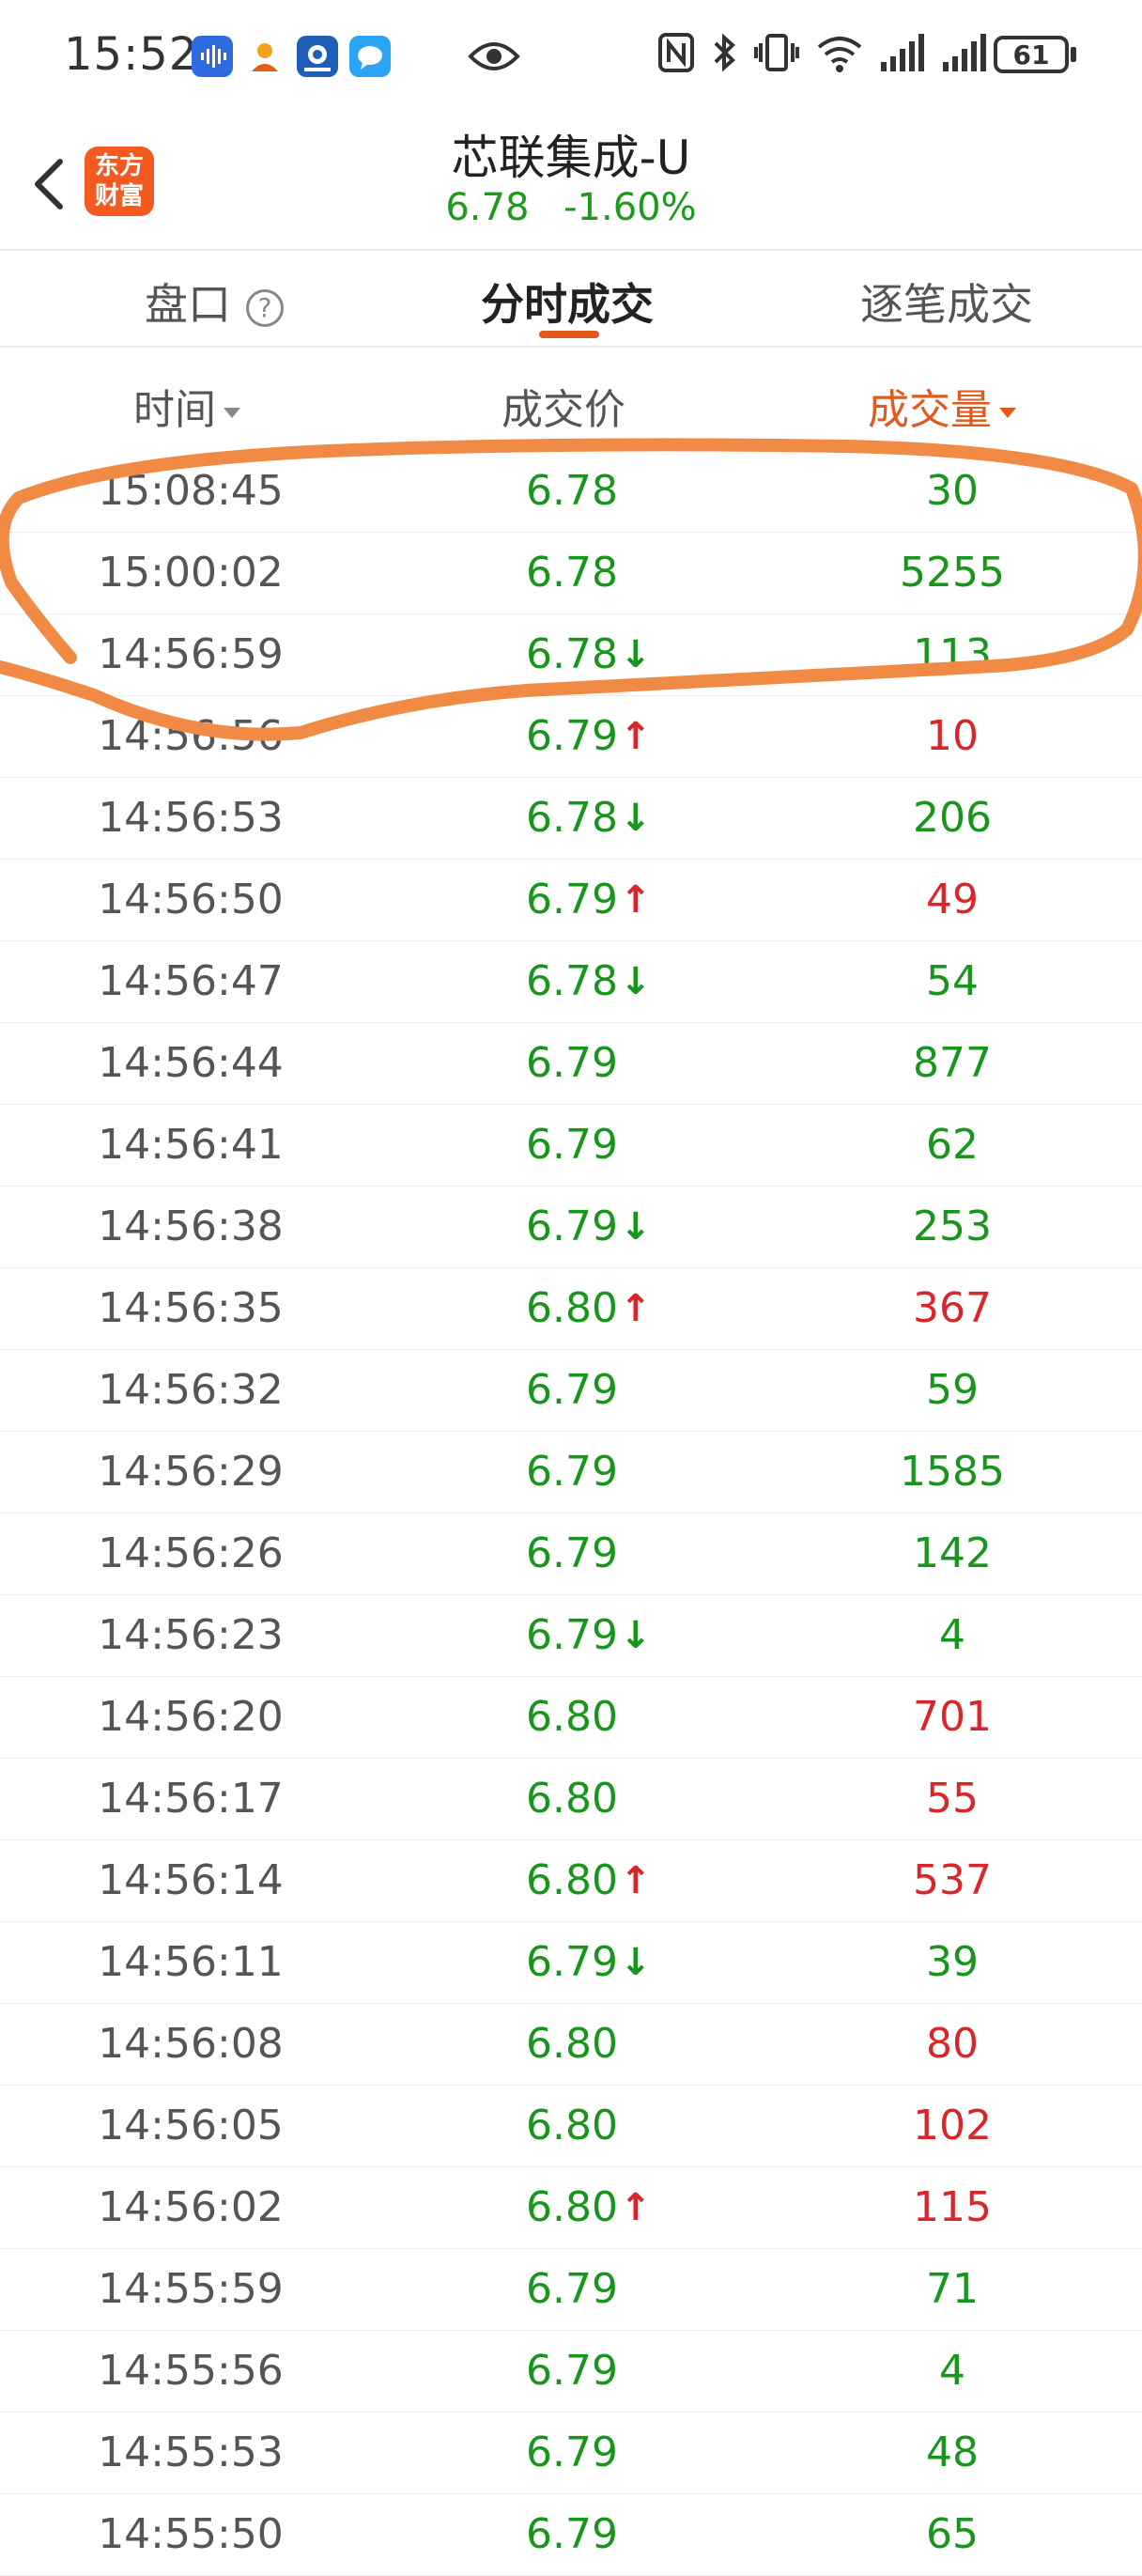  Describe the element at coordinates (191, 818) in the screenshot. I see `trade-time: 14:56:53` at that location.